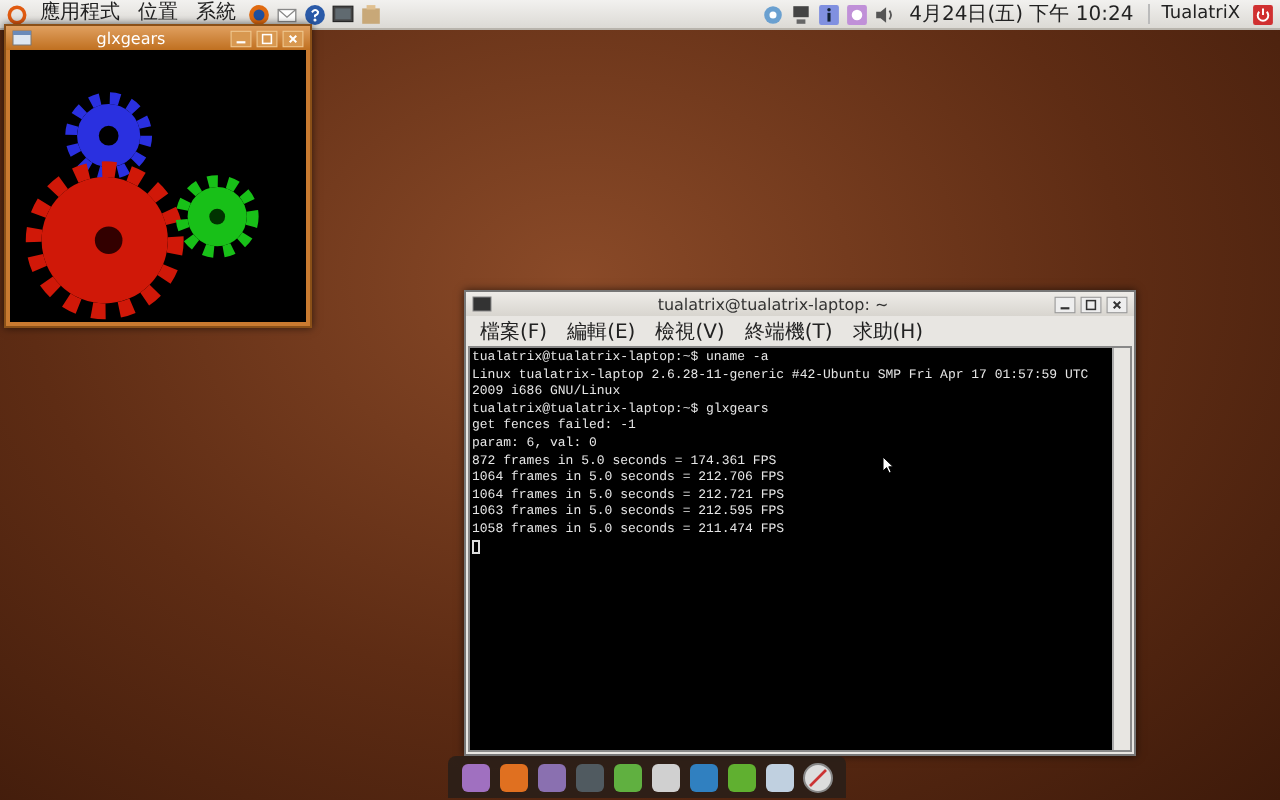 The image size is (1280, 800). Describe the element at coordinates (773, 304) in the screenshot. I see `window-title: tualatrix@tualatrix-laptop: ~` at that location.